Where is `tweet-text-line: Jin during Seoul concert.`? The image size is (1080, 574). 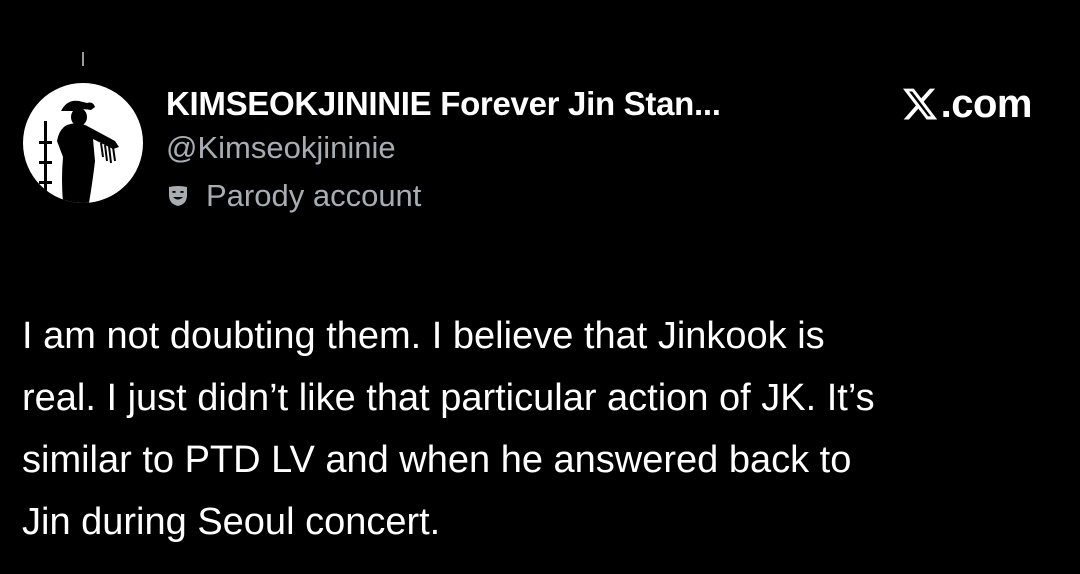
tweet-text-line: Jin during Seoul concert. is located at coordinates (231, 522).